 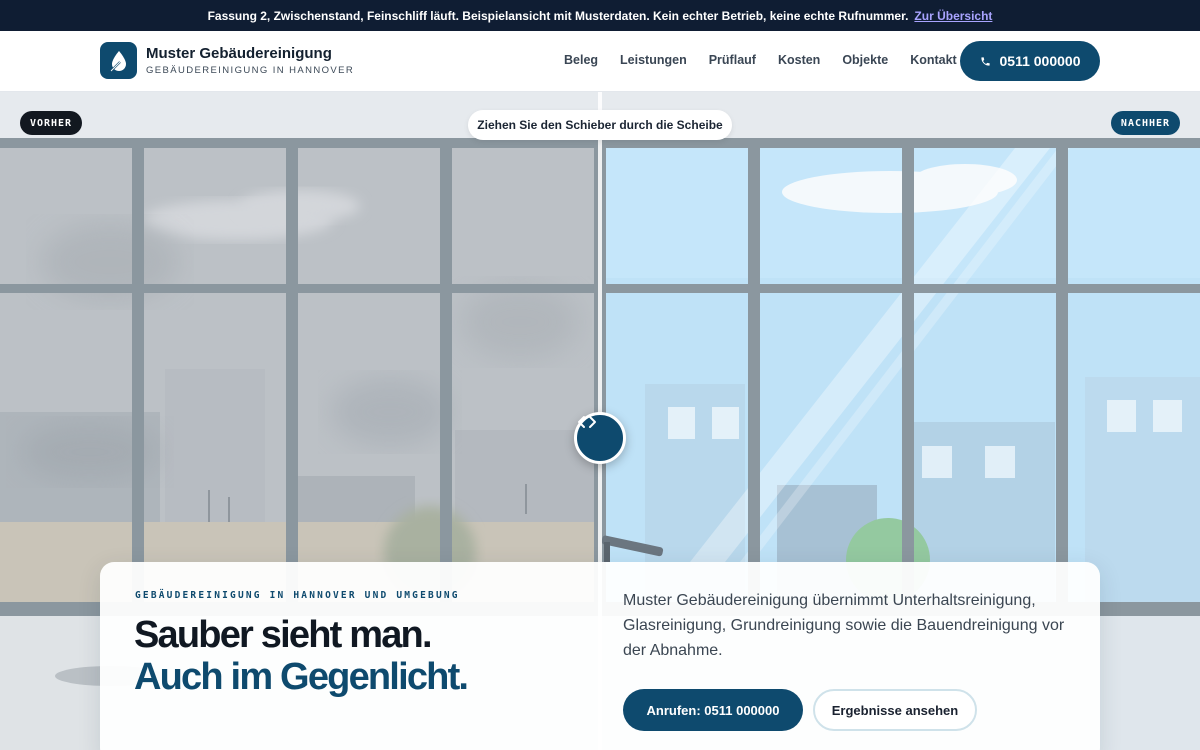 I want to click on view-results-button: Ergebnisse ansehen, so click(x=895, y=710).